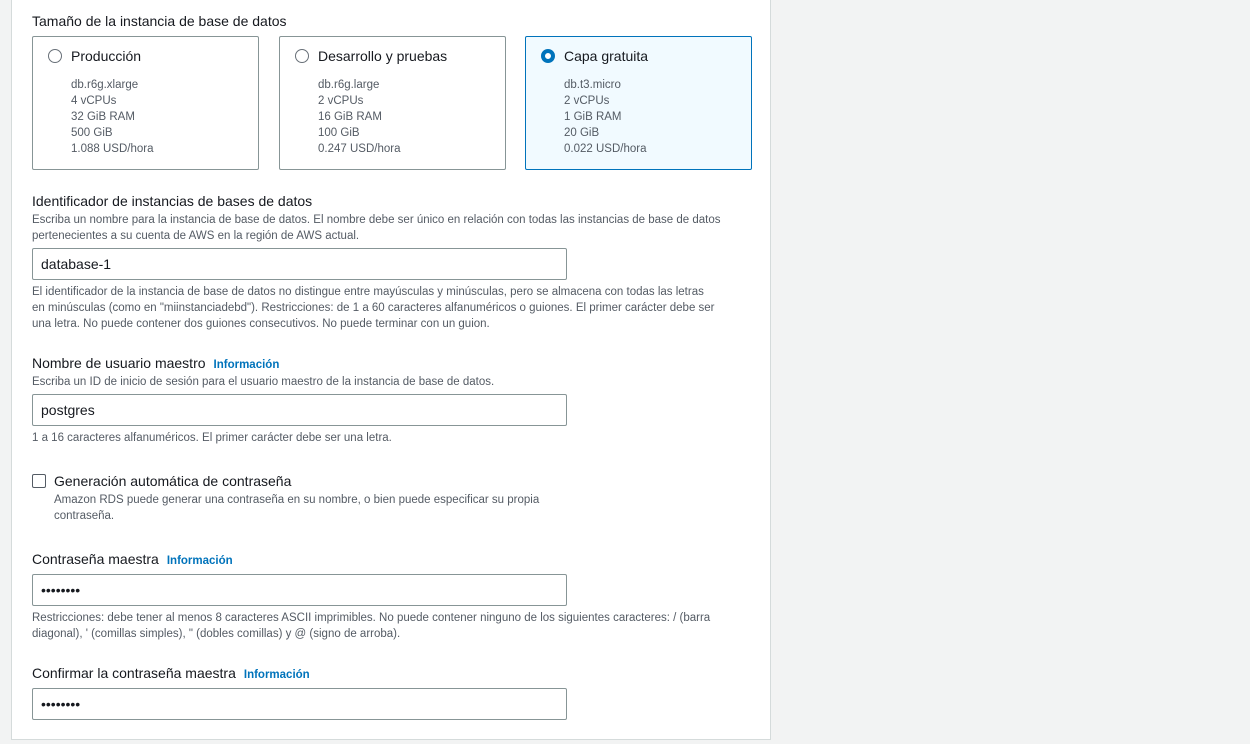 The width and height of the screenshot is (1250, 744). Describe the element at coordinates (92, 133) in the screenshot. I see `spec-storage: 500 GiB` at that location.